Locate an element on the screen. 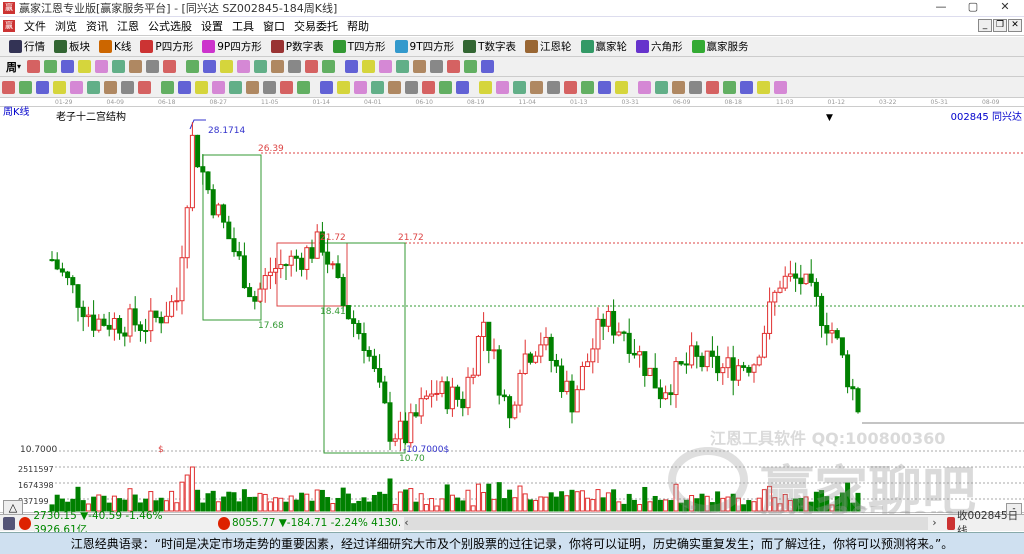 The height and width of the screenshot is (554, 1024). menu-item-4: 公式选股 is located at coordinates (170, 26).